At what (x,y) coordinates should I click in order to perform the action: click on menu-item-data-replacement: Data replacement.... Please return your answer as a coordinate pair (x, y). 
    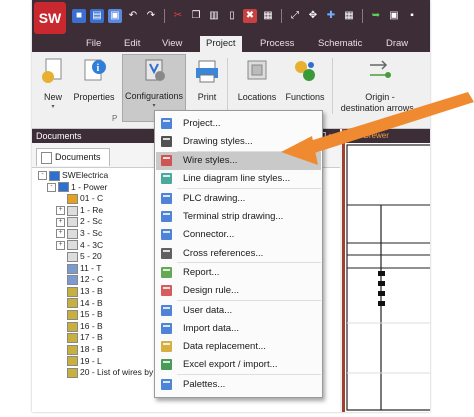
    Looking at the image, I should click on (238, 347).